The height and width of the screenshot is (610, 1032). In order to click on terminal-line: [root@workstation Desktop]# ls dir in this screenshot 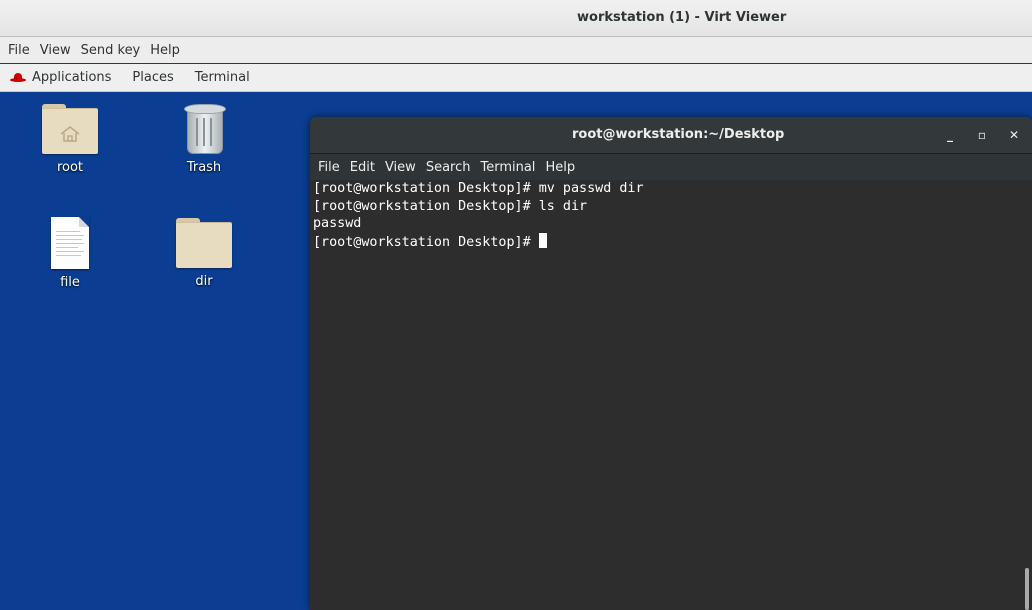, I will do `click(450, 206)`.